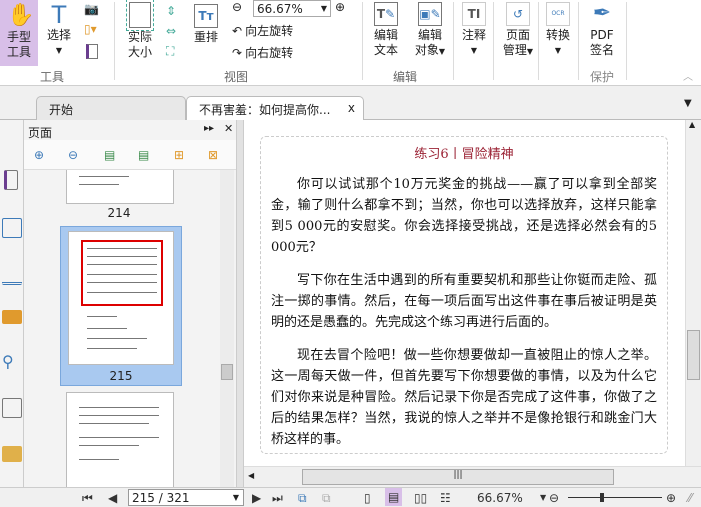 Image resolution: width=701 pixels, height=507 pixels. Describe the element at coordinates (11, 180) in the screenshot. I see `pages-panel-icon` at that location.